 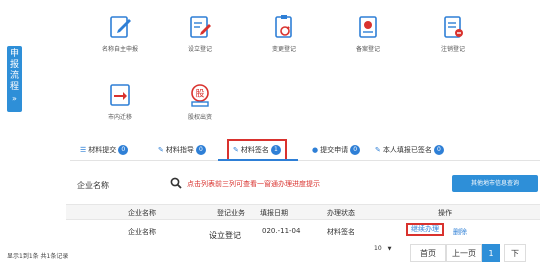 What do you see at coordinates (453, 27) in the screenshot?
I see `cancel-document-icon` at bounding box center [453, 27].